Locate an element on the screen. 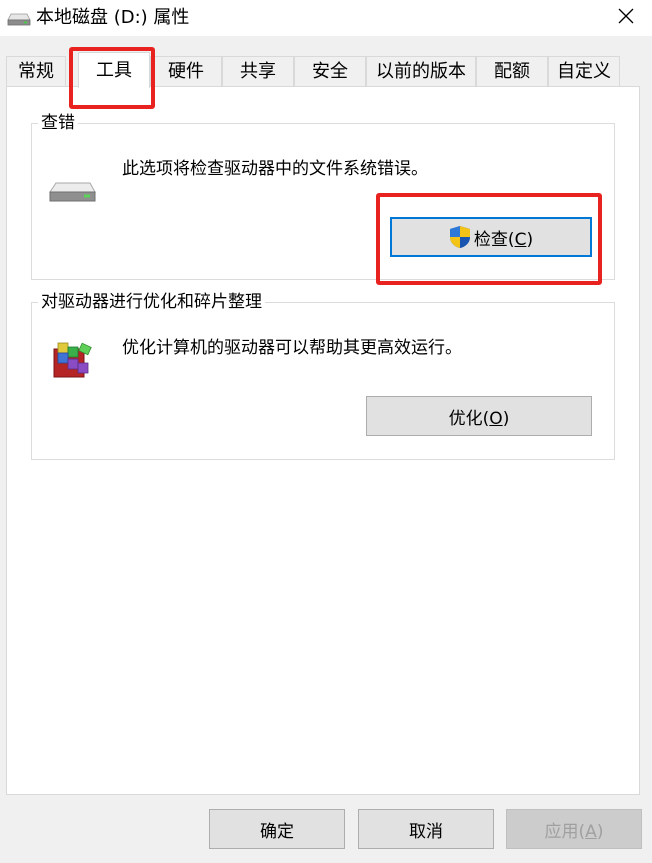  tab-security: 安全 is located at coordinates (330, 72).